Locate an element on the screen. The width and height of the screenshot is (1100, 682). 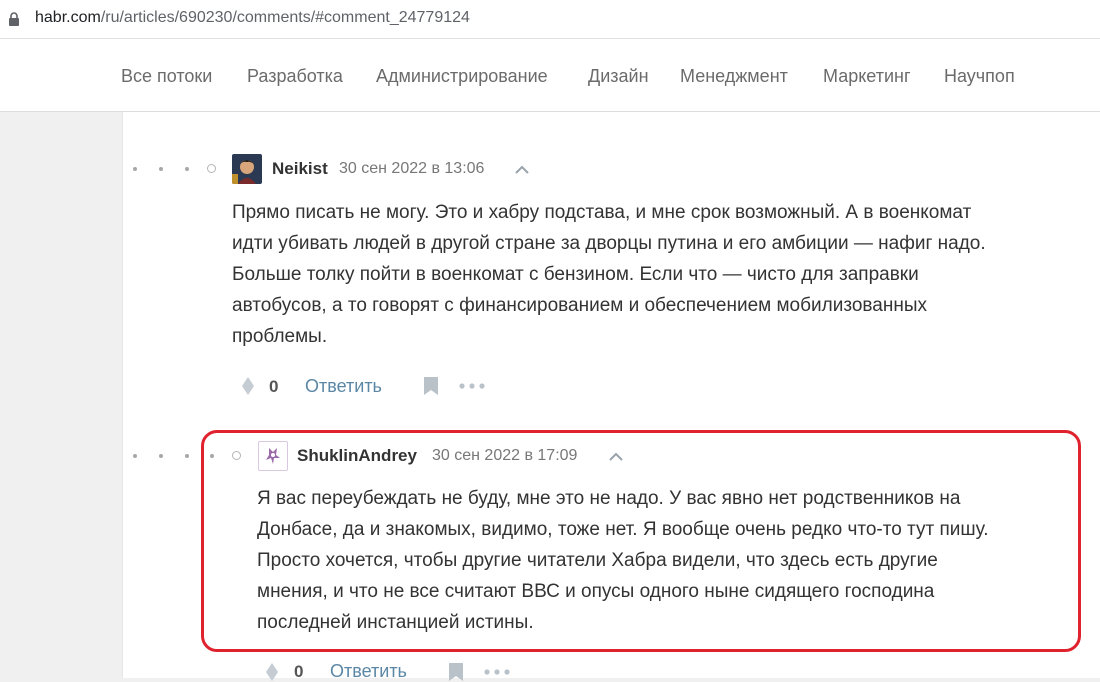
nav-item-development: Разработка is located at coordinates (295, 76).